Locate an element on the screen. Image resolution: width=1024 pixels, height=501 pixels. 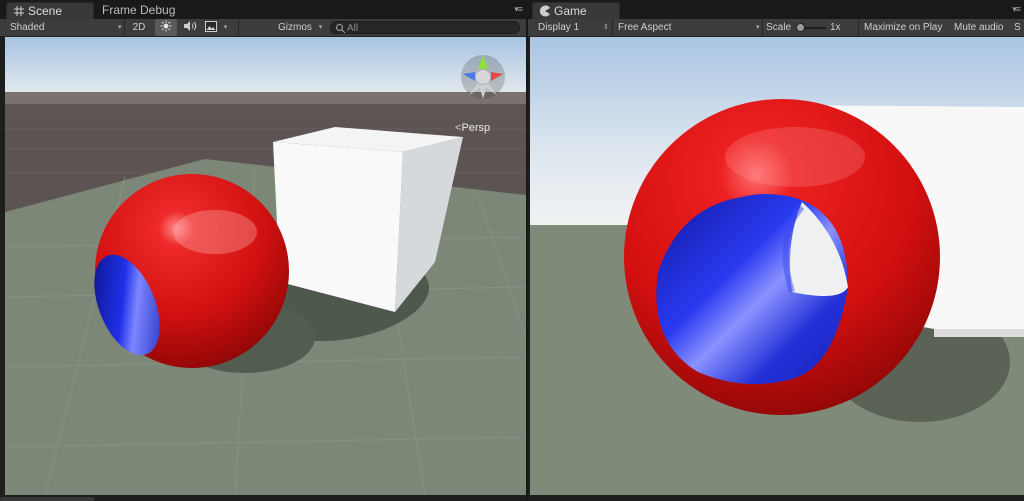
tab-frame-debug-label: Frame Debug is located at coordinates (139, 10).